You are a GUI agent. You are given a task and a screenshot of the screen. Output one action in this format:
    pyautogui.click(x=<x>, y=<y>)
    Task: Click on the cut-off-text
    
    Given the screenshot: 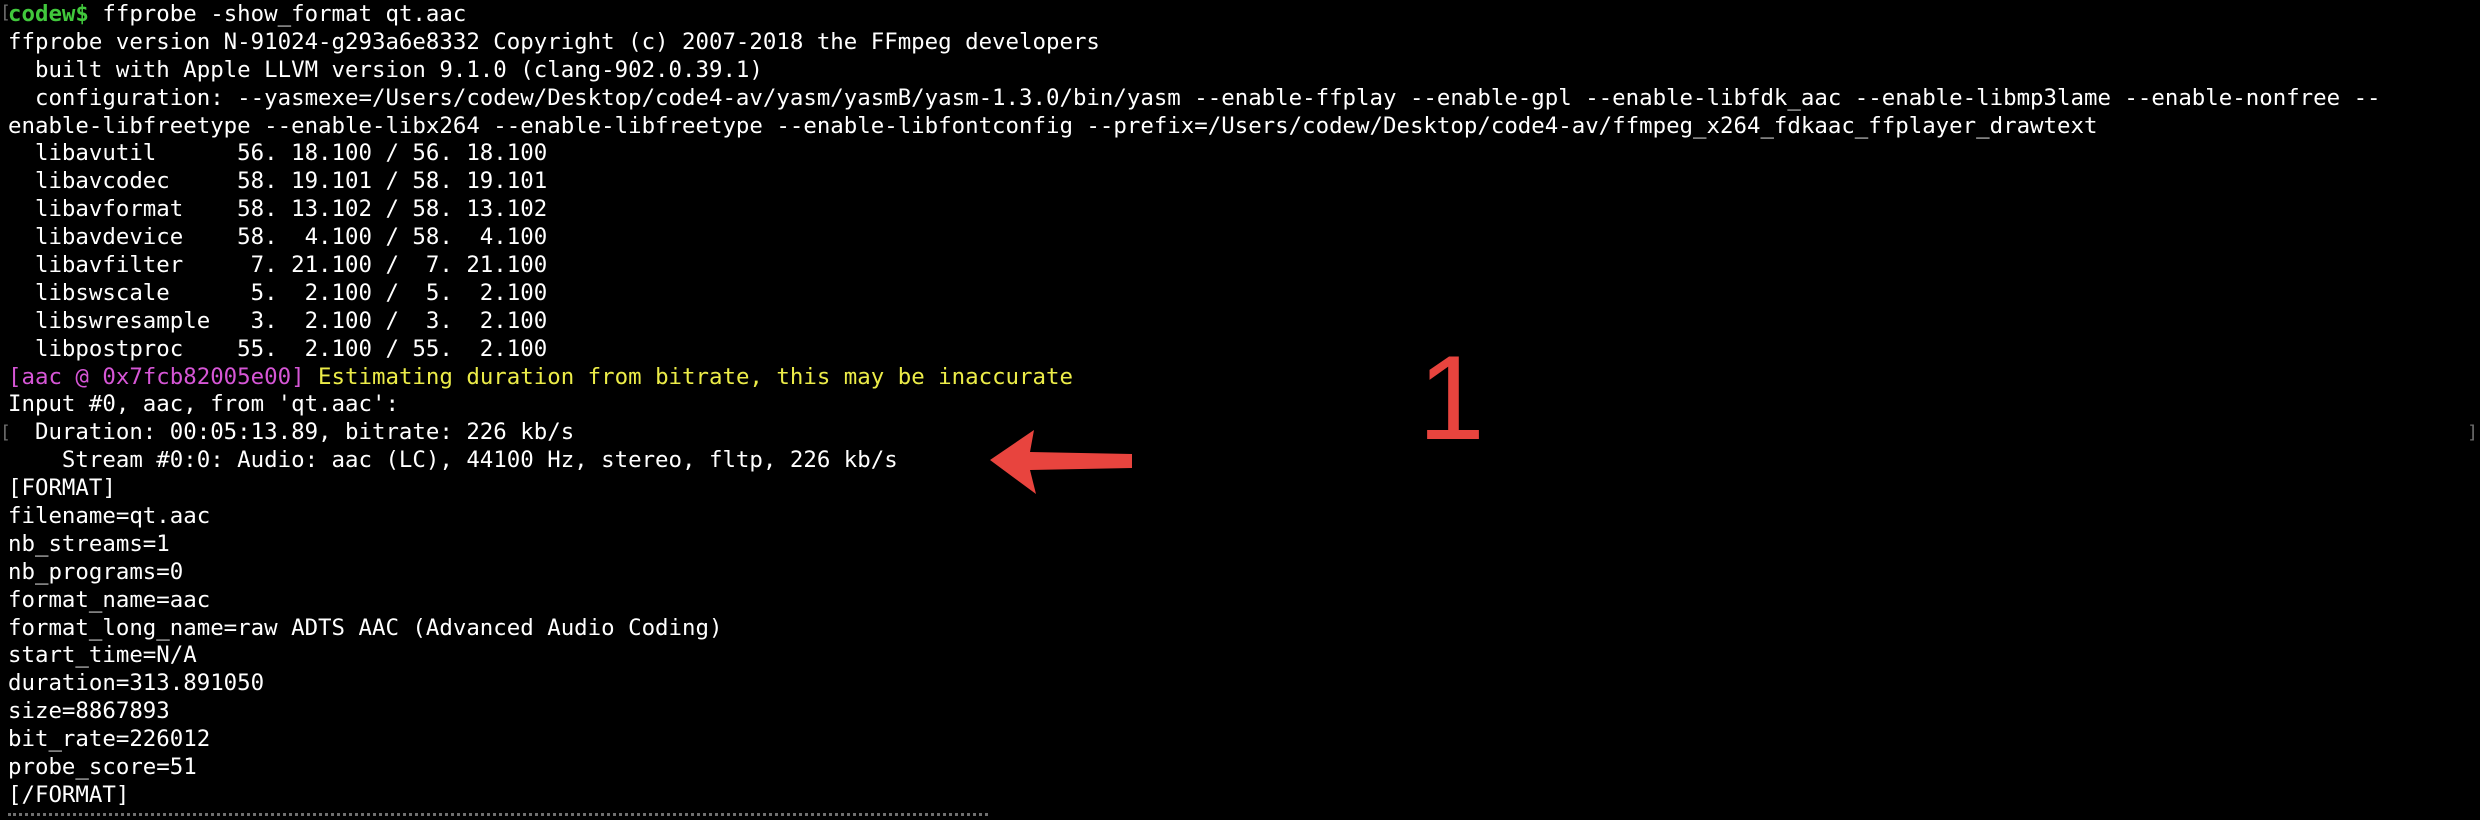 What is the action you would take?
    pyautogui.click(x=498, y=816)
    